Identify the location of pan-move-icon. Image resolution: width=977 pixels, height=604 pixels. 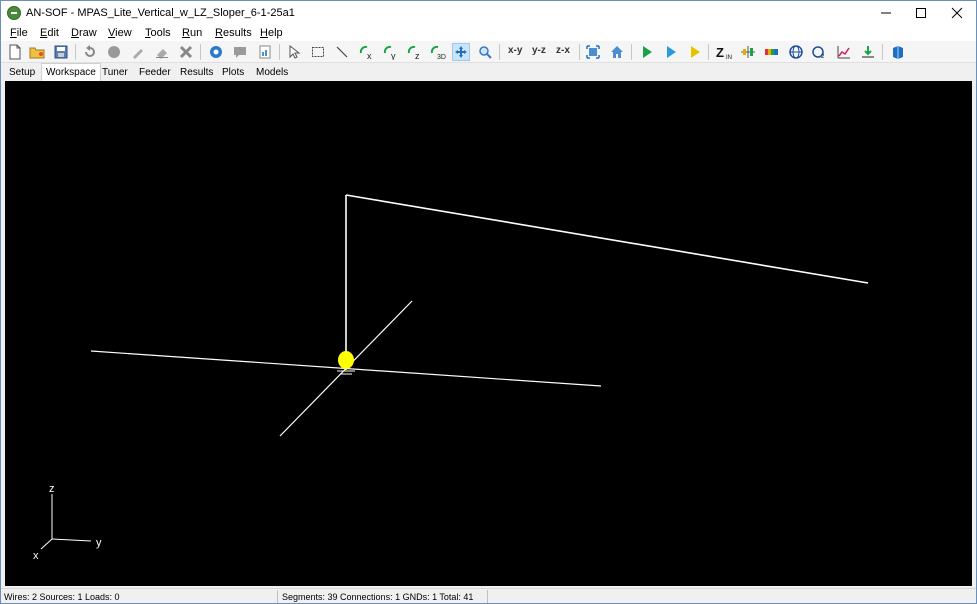
(461, 52).